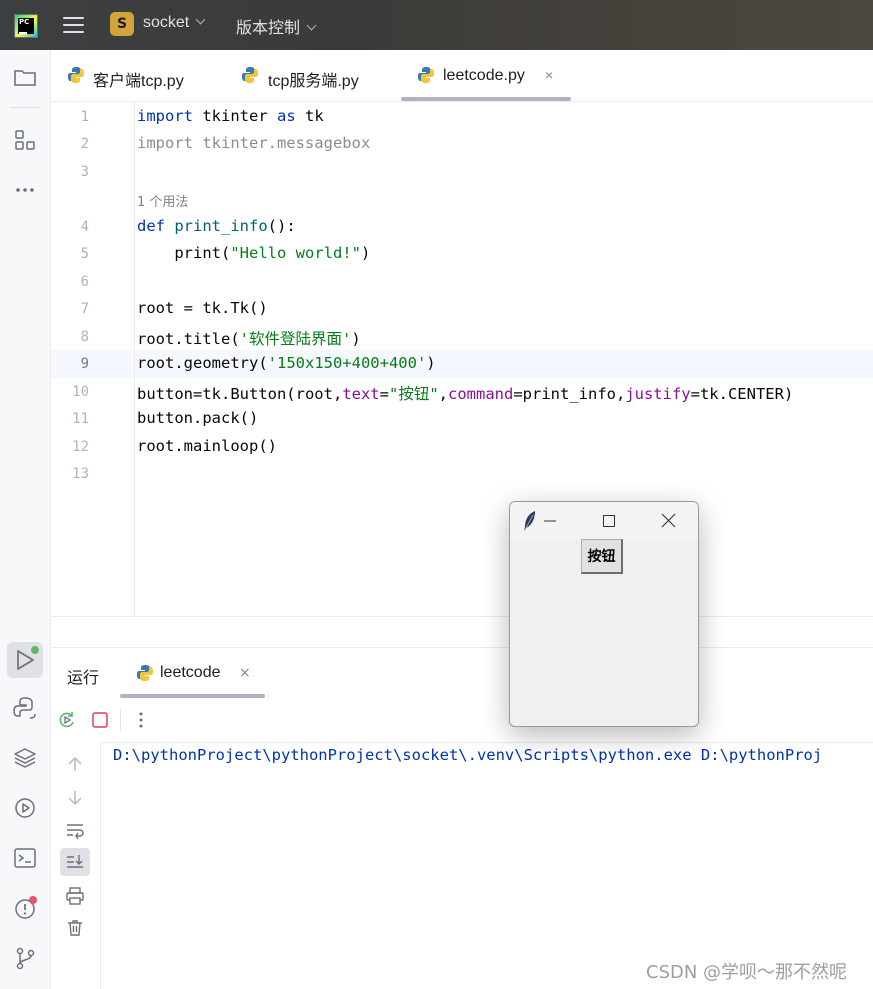 This screenshot has width=873, height=989. I want to click on main-menu-icon, so click(74, 25).